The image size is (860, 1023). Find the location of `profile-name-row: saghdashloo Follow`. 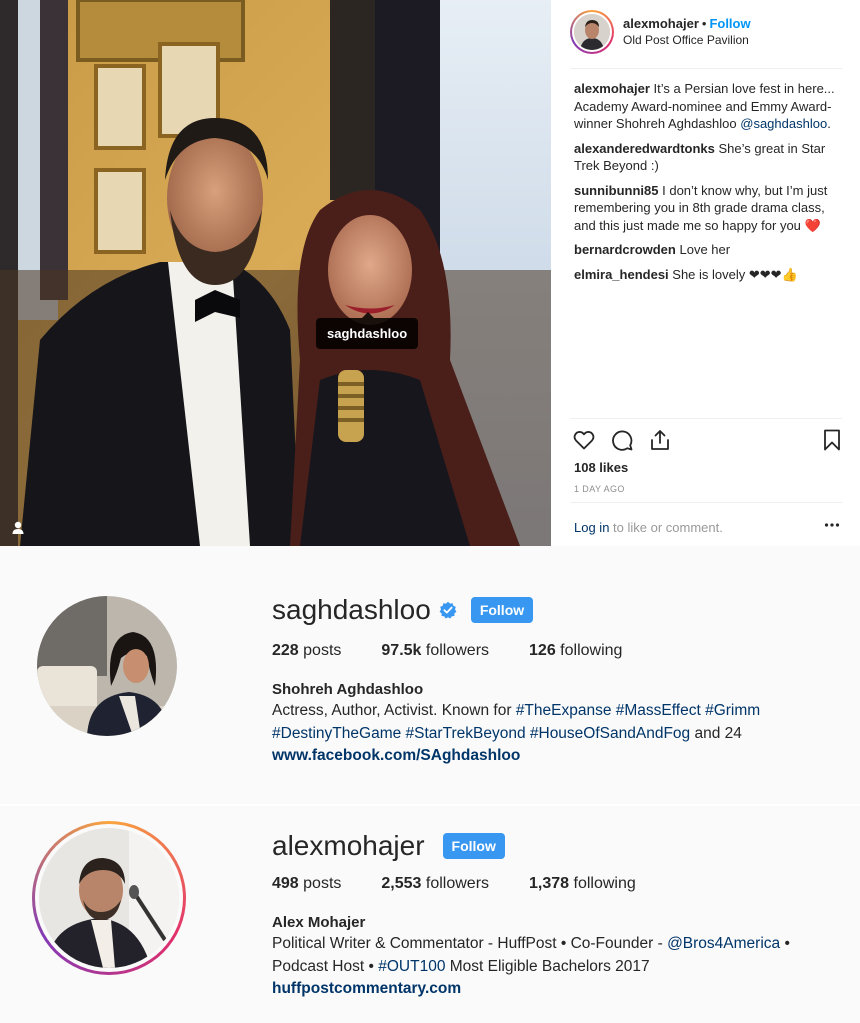

profile-name-row: saghdashloo Follow is located at coordinates (403, 610).